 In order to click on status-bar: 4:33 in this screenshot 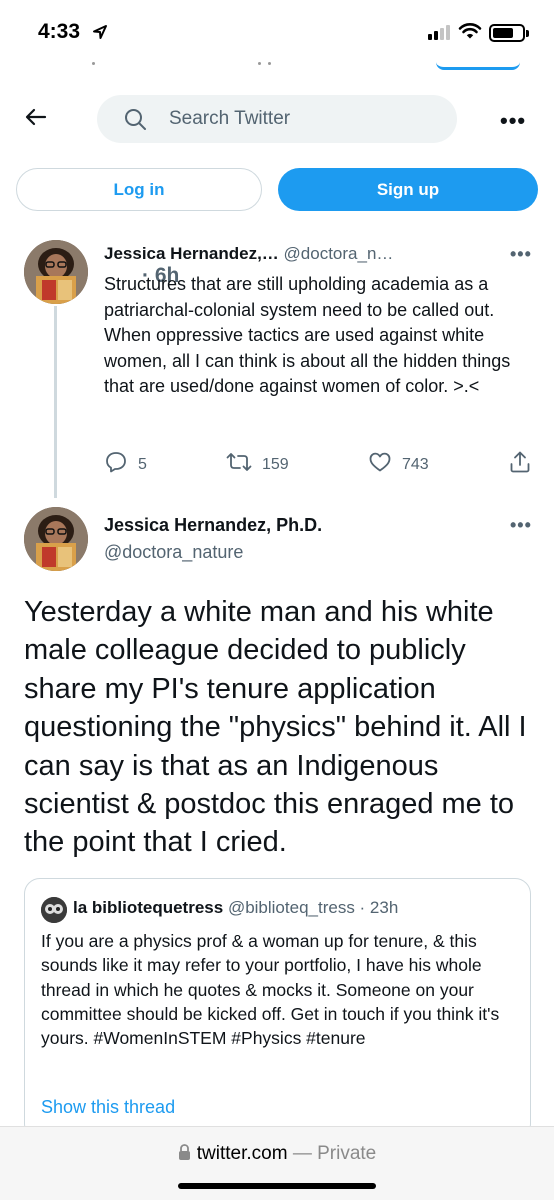, I will do `click(277, 32)`.